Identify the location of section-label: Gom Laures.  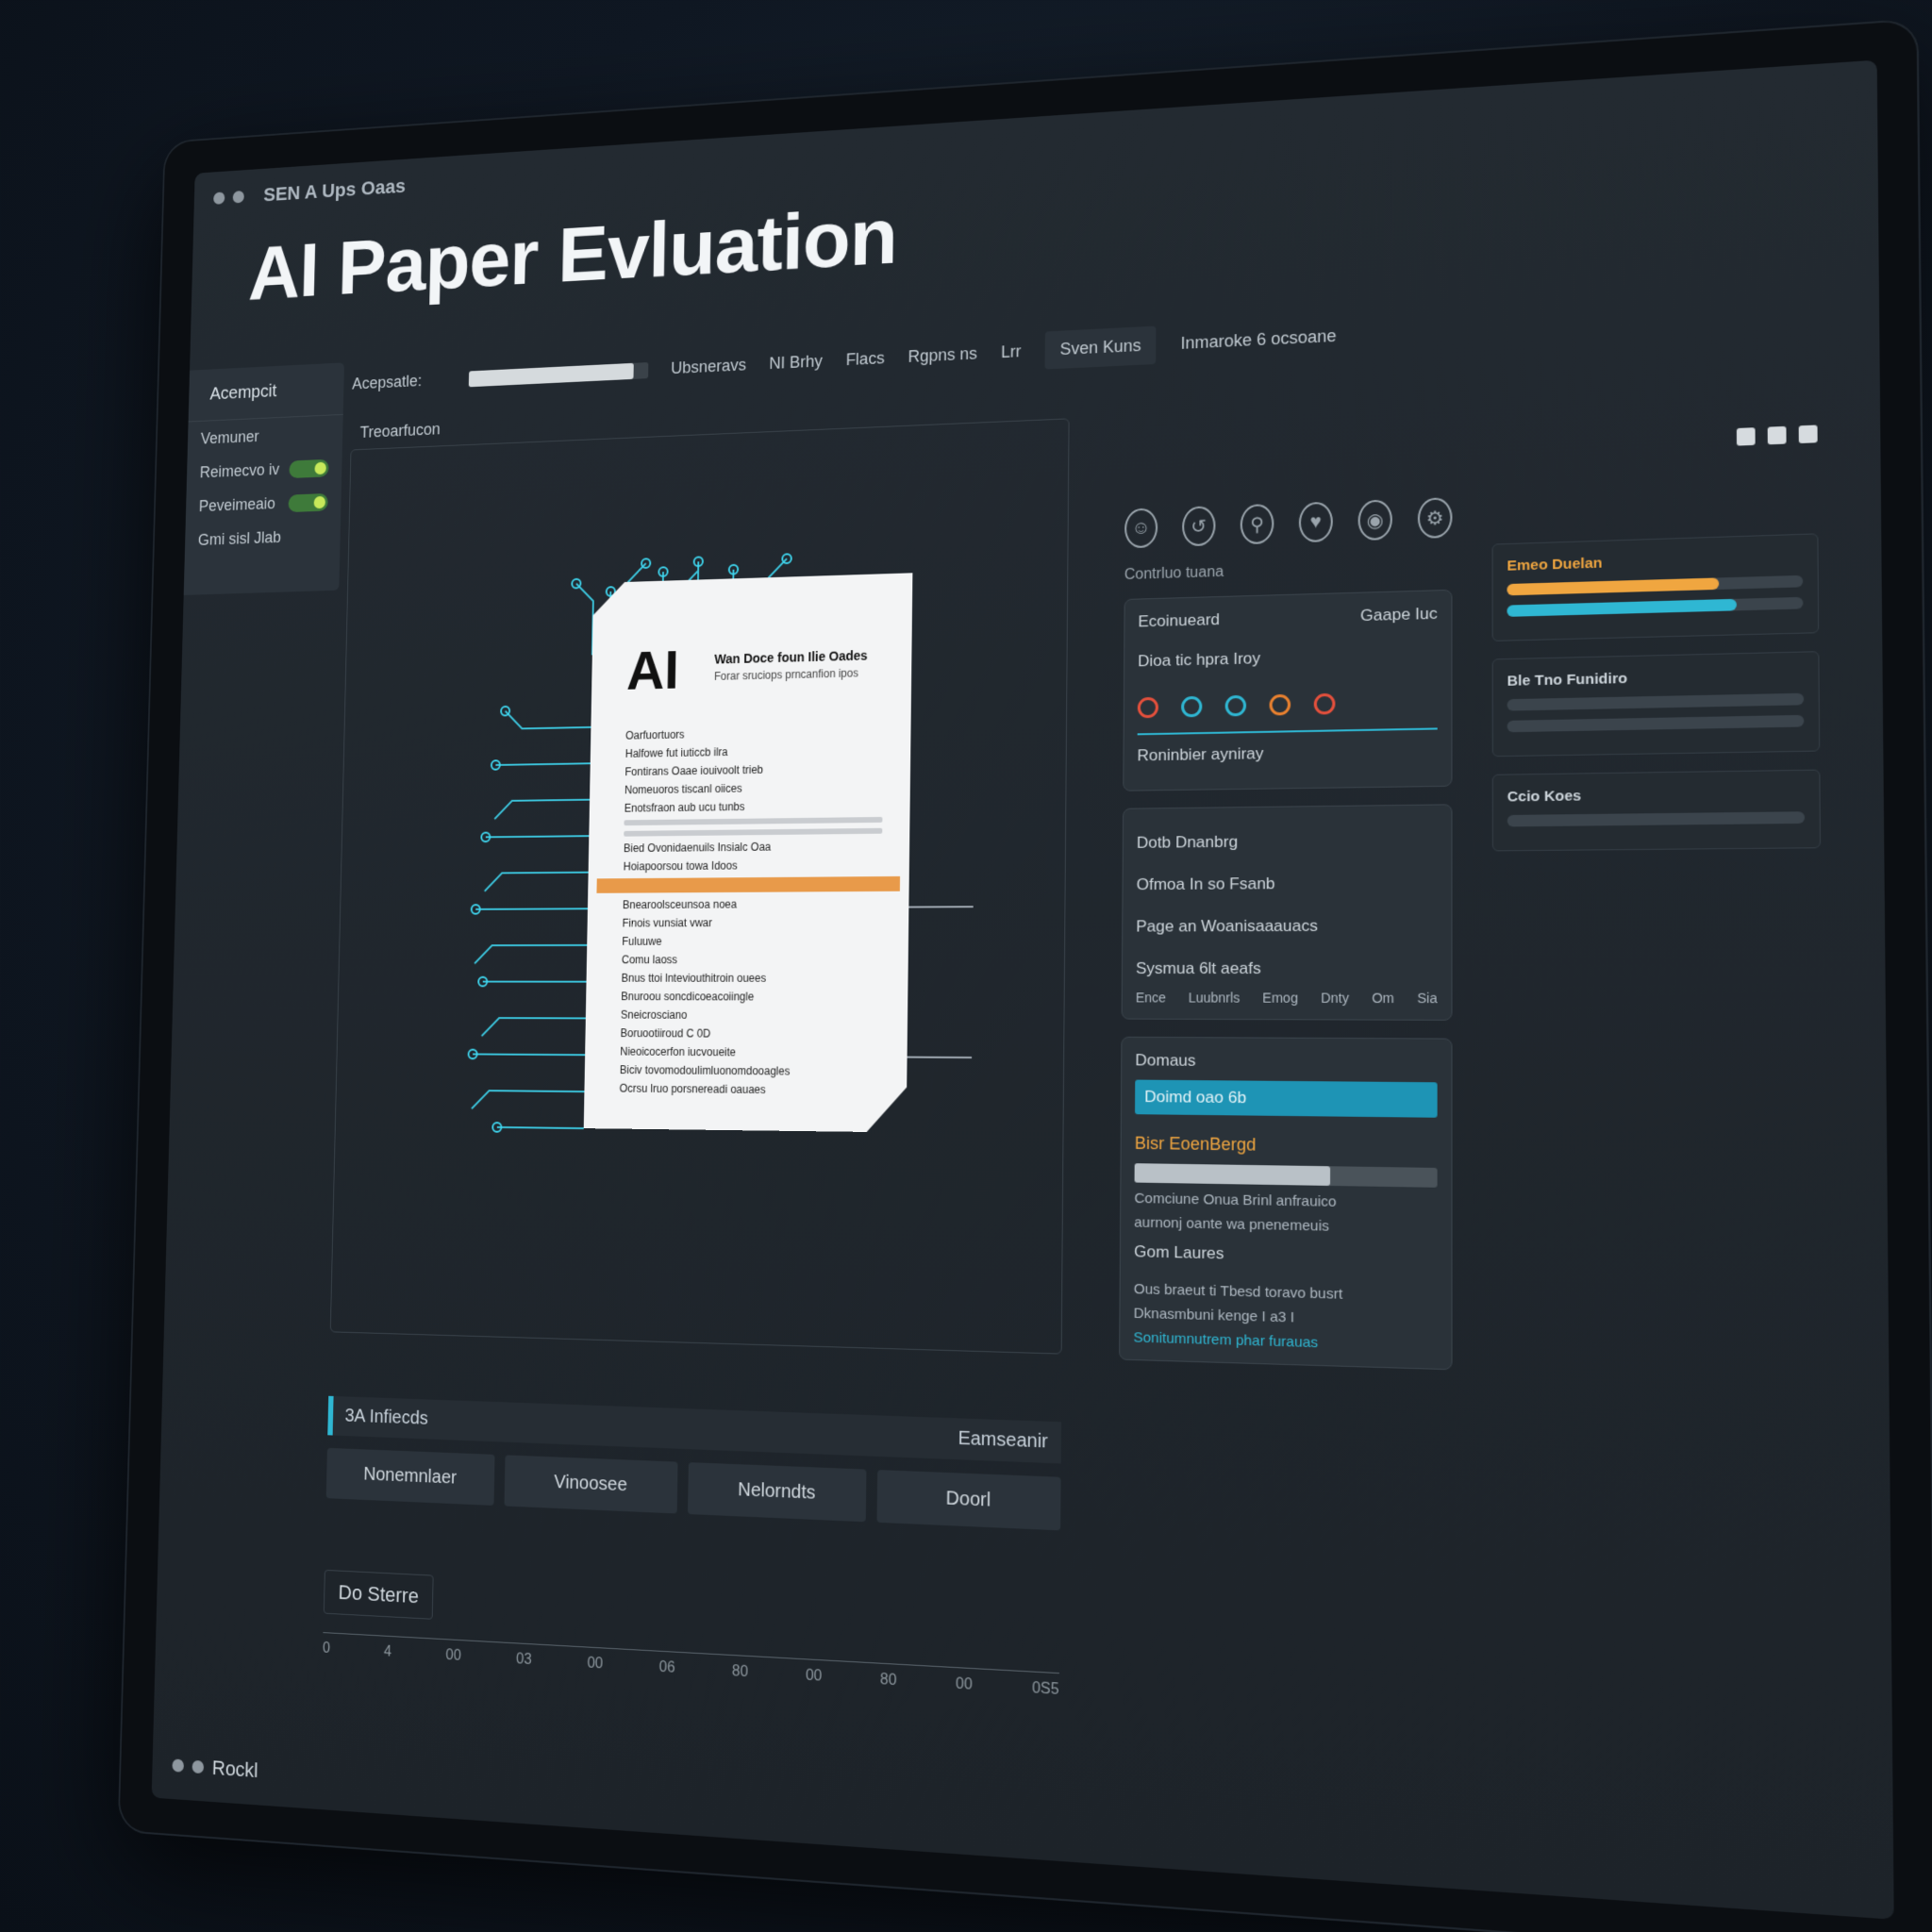
(1286, 1256).